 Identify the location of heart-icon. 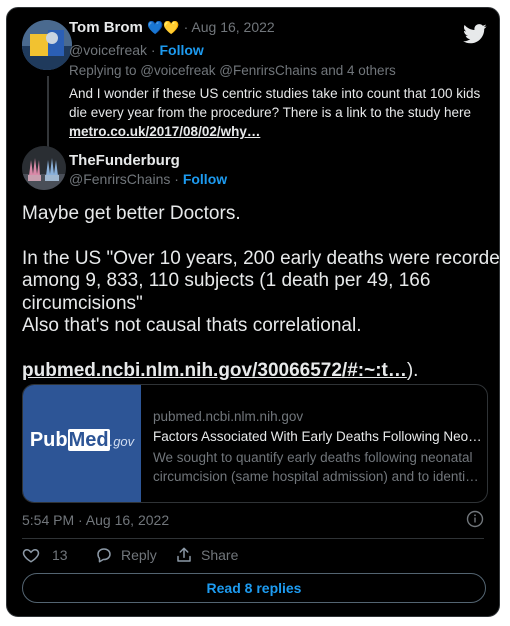
(31, 555).